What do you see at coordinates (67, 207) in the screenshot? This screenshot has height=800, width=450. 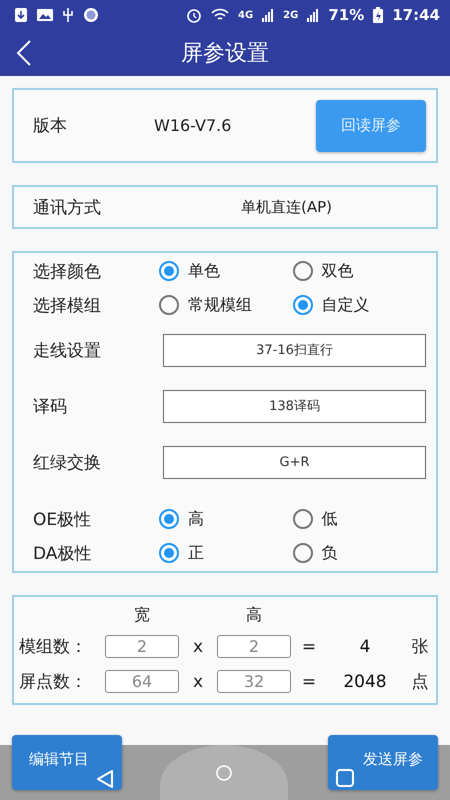 I see `comm-label: 通讯方式` at bounding box center [67, 207].